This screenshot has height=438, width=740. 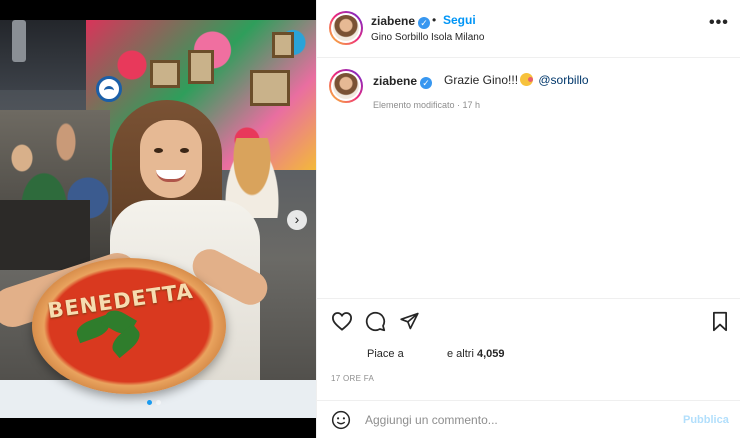 What do you see at coordinates (481, 80) in the screenshot?
I see `caption-body: Grazie Gino!!!` at bounding box center [481, 80].